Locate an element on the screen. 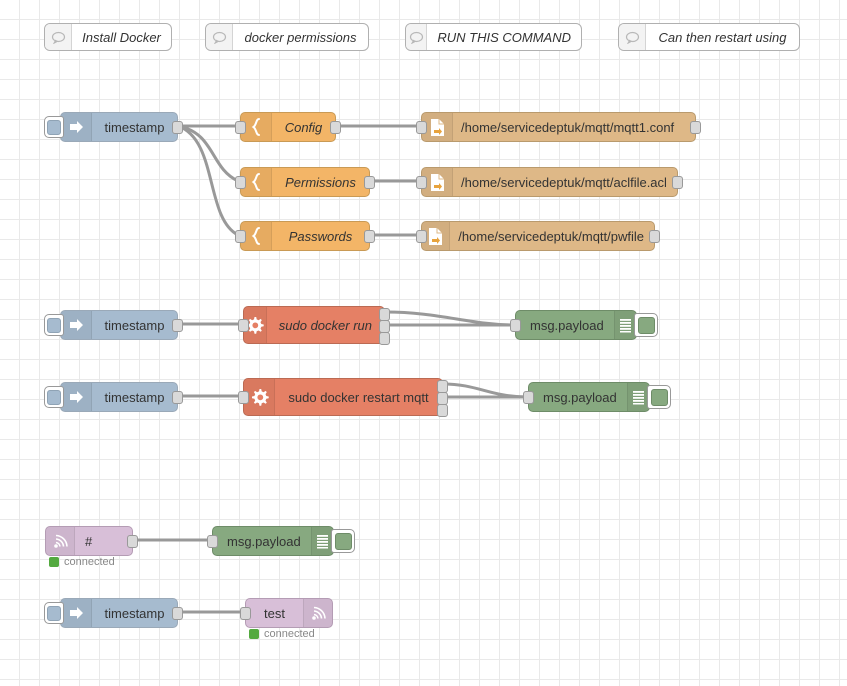  comment-label: Install Docker is located at coordinates (121, 37).